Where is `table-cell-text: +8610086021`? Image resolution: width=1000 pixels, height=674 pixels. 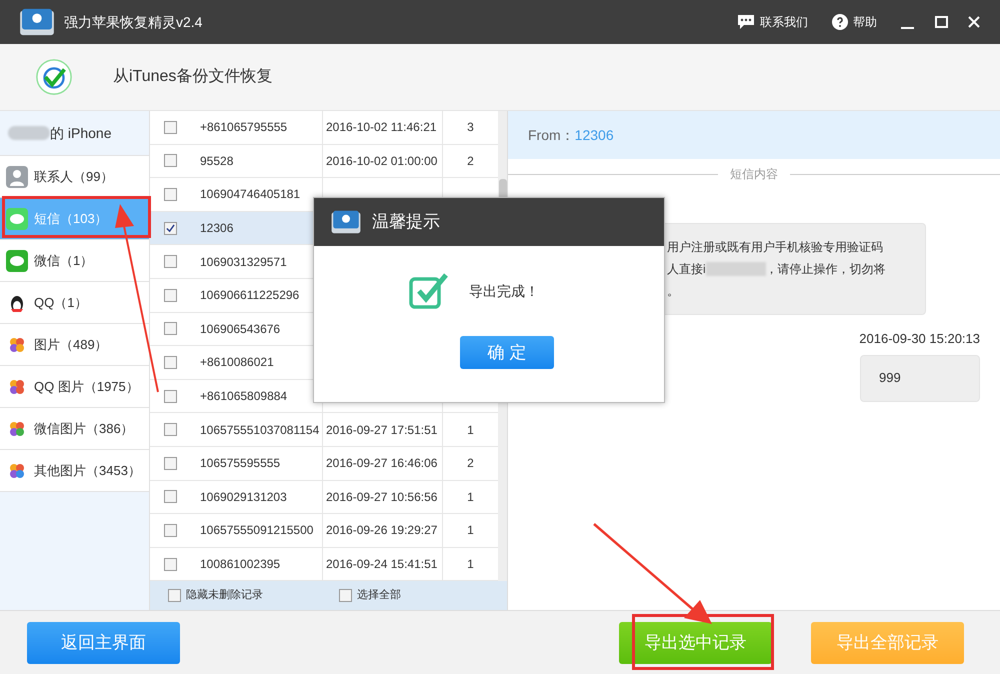
table-cell-text: +8610086021 is located at coordinates (237, 363).